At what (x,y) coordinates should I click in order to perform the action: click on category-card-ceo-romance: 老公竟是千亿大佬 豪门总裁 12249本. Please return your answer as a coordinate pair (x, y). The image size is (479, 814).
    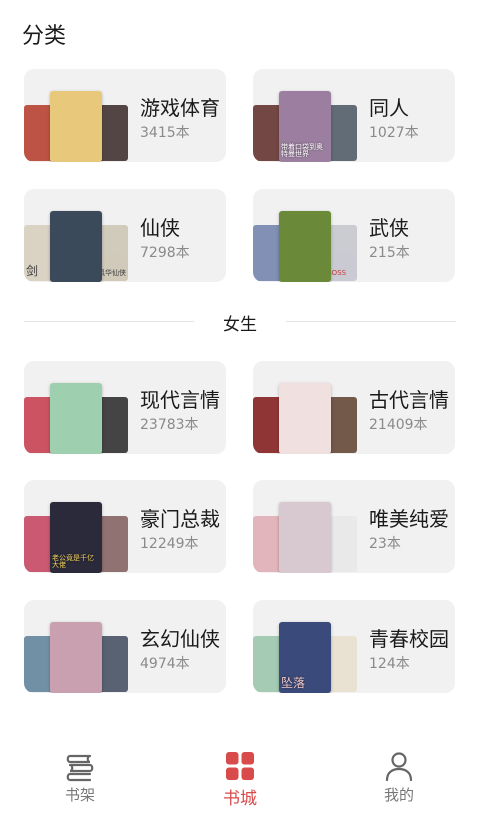
    Looking at the image, I should click on (125, 526).